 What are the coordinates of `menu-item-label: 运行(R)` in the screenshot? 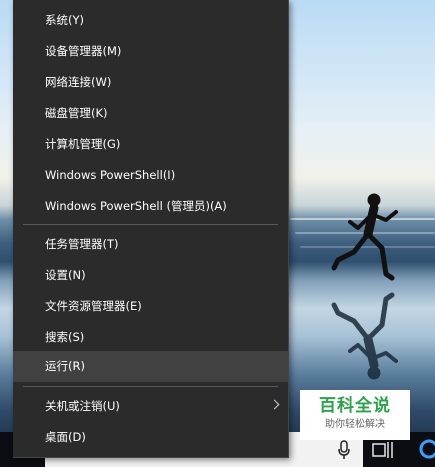 It's located at (65, 366).